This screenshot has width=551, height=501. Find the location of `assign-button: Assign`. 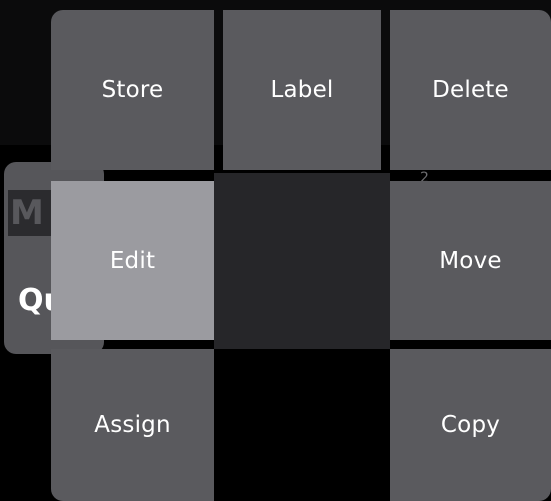

assign-button: Assign is located at coordinates (132, 425).